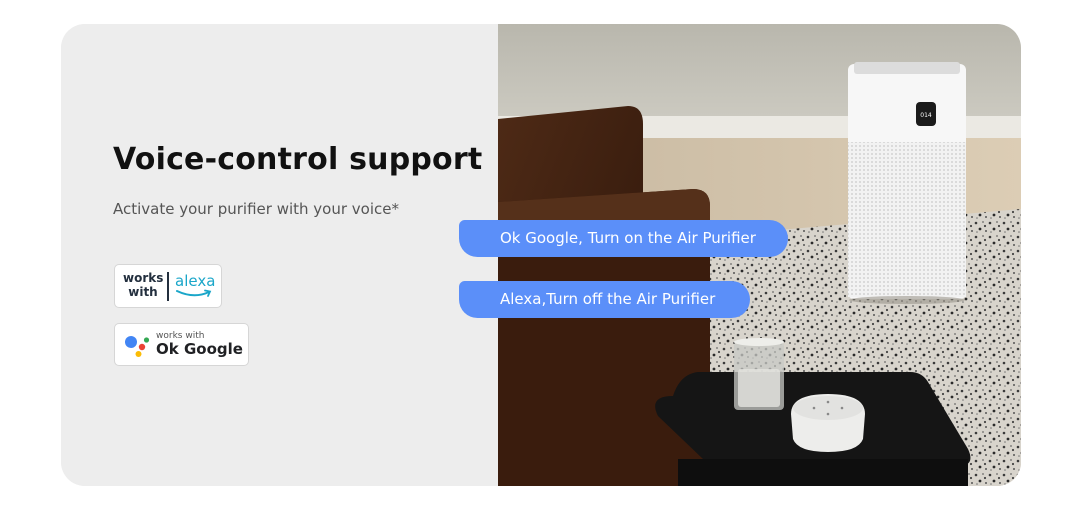  Describe the element at coordinates (194, 293) in the screenshot. I see `amazon-smile-icon` at that location.